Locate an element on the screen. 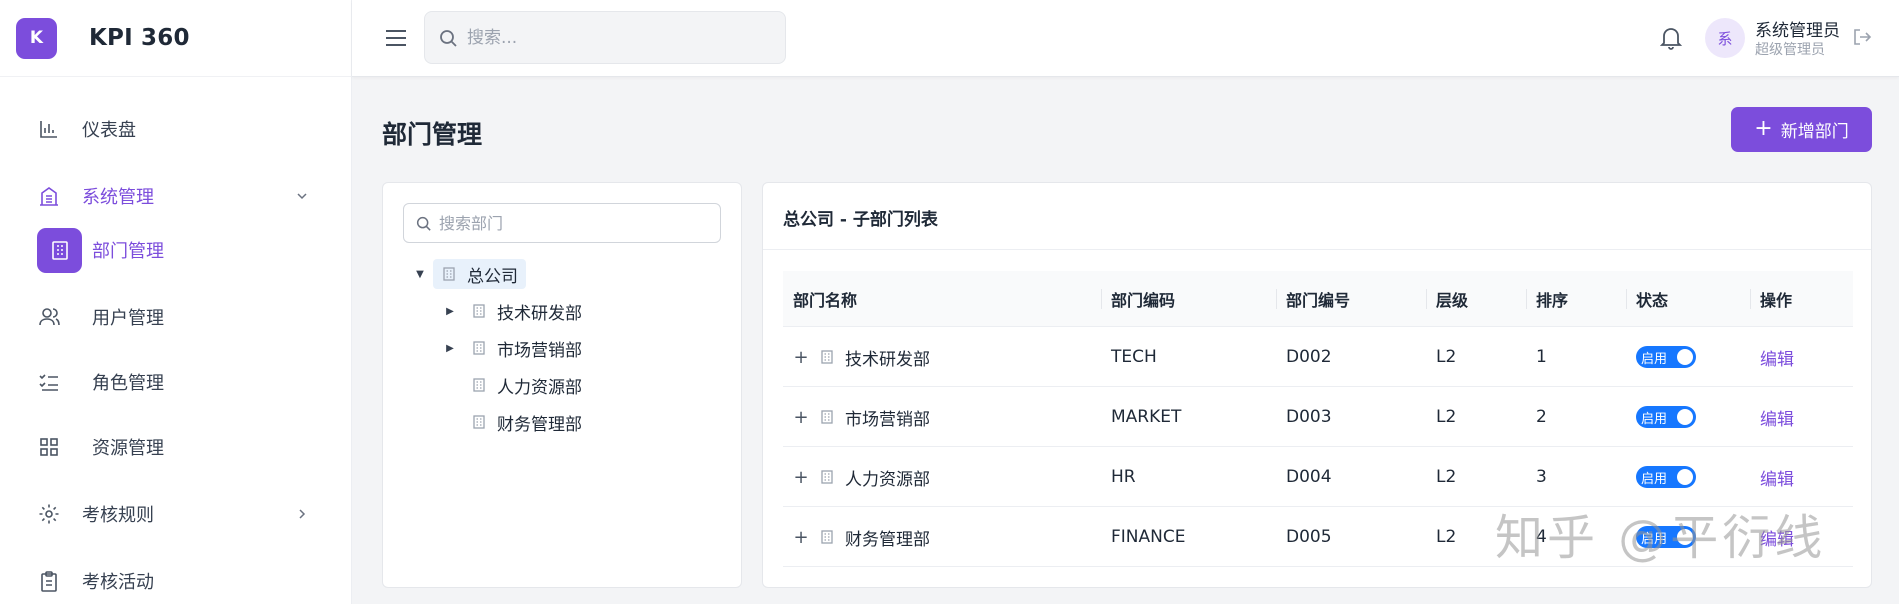 The width and height of the screenshot is (1899, 604). table-row: + 市场营销部 MARKET D003 L2 2 启用 编辑 is located at coordinates (1318, 417).